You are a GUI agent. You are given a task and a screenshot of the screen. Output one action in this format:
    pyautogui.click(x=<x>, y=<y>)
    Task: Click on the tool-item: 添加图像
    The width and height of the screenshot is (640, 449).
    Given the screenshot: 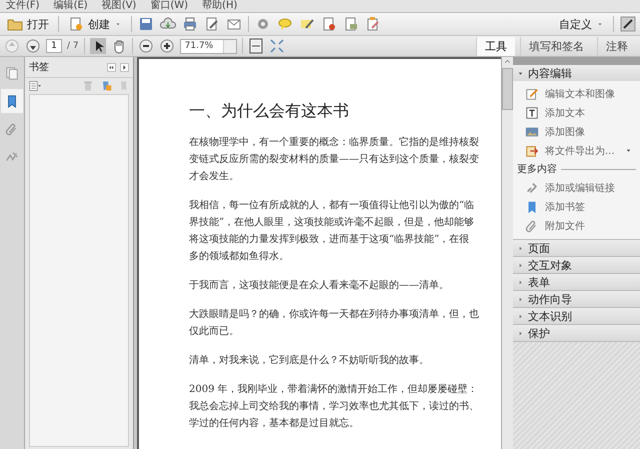 What is the action you would take?
    pyautogui.click(x=576, y=131)
    